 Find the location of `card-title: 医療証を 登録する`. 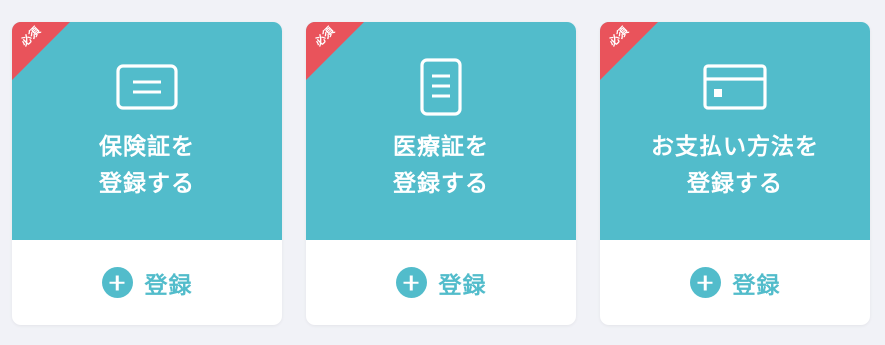

card-title: 医療証を 登録する is located at coordinates (441, 166).